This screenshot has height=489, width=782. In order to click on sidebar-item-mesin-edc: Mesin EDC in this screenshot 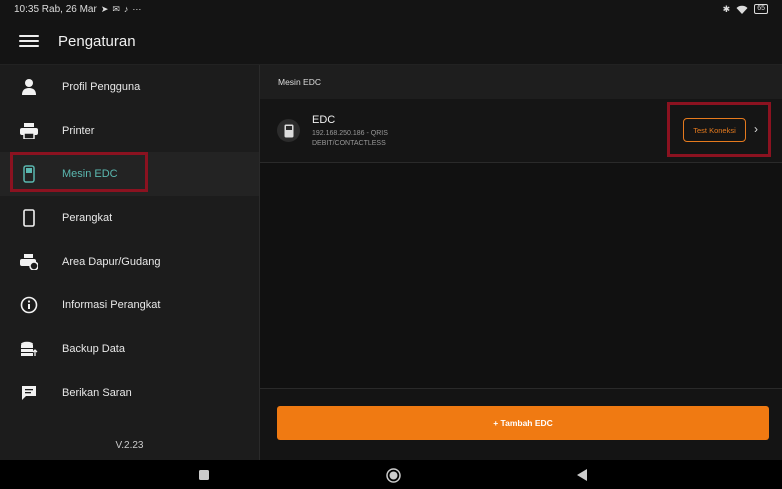, I will do `click(129, 174)`.